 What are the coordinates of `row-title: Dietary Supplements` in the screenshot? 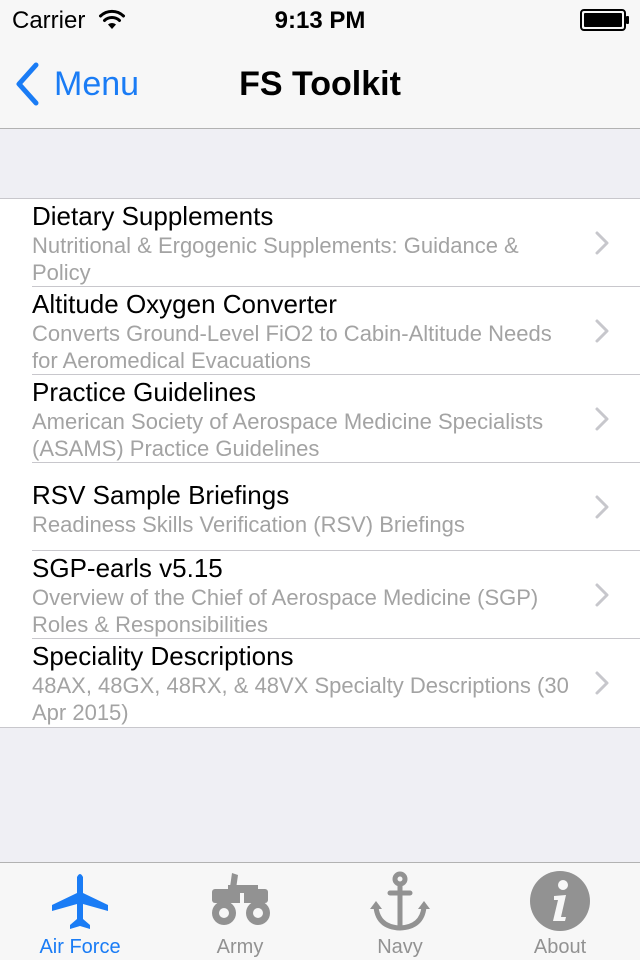 It's located at (153, 216).